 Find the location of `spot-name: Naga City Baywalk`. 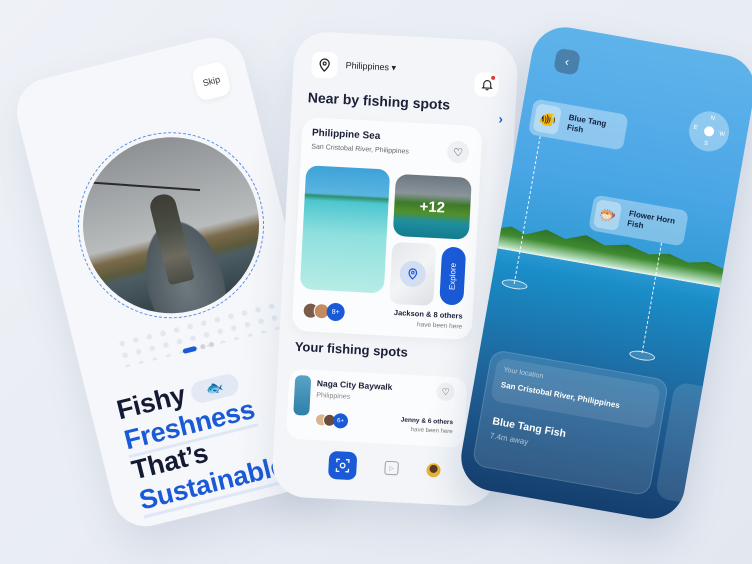

spot-name: Naga City Baywalk is located at coordinates (354, 385).